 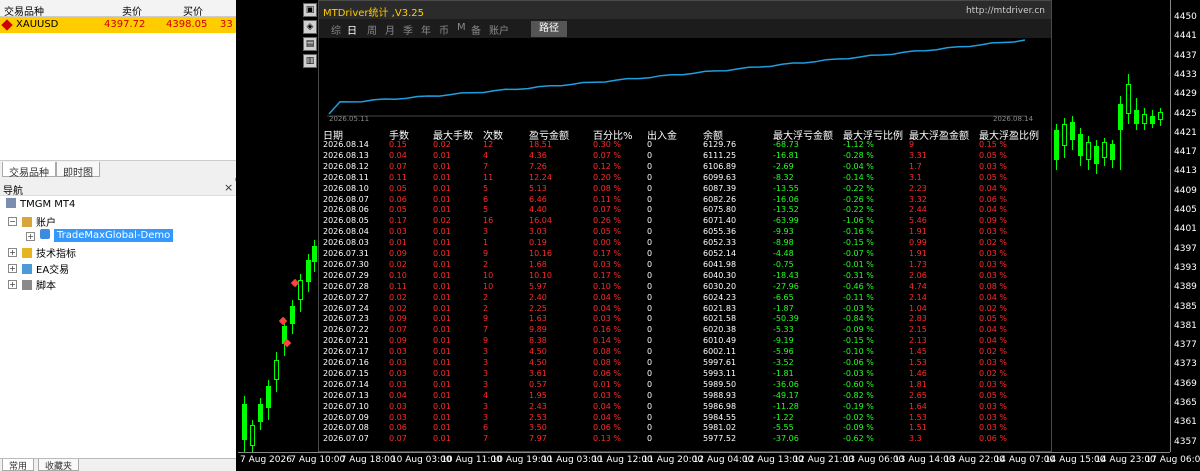 I want to click on chart-button-3: ▤, so click(x=310, y=44).